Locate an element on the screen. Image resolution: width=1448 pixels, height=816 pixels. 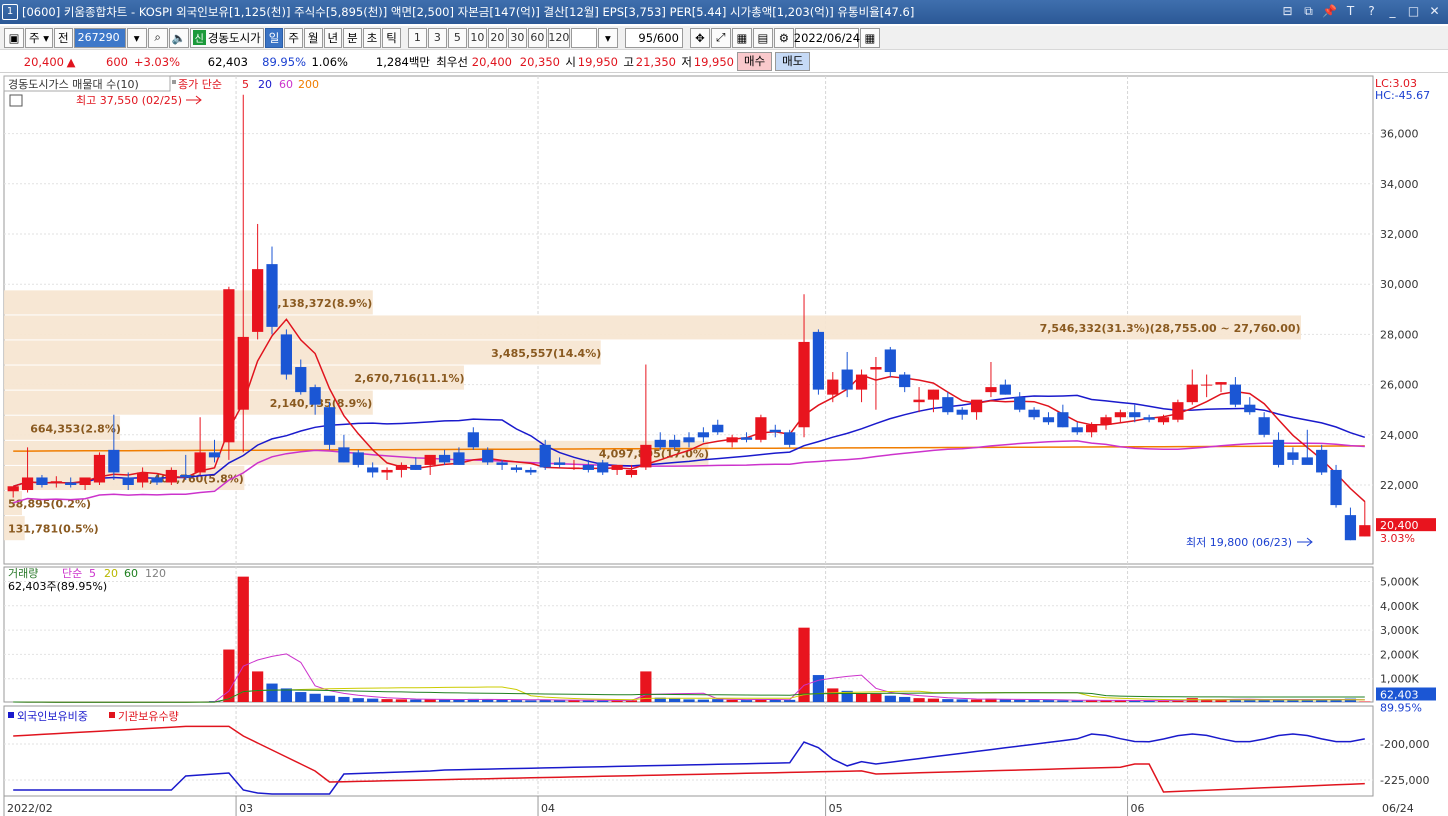
period-type-select: 주 ▾ is located at coordinates (39, 37).